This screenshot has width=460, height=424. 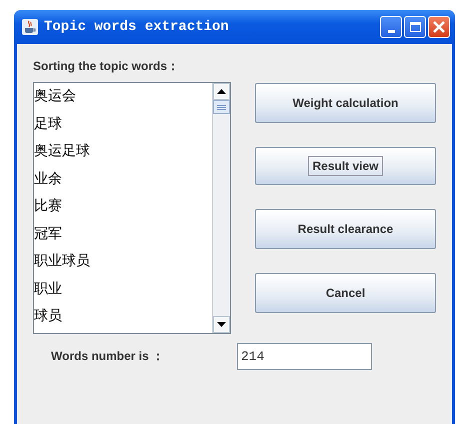 I want to click on list-item: 奥运足球, so click(x=123, y=152).